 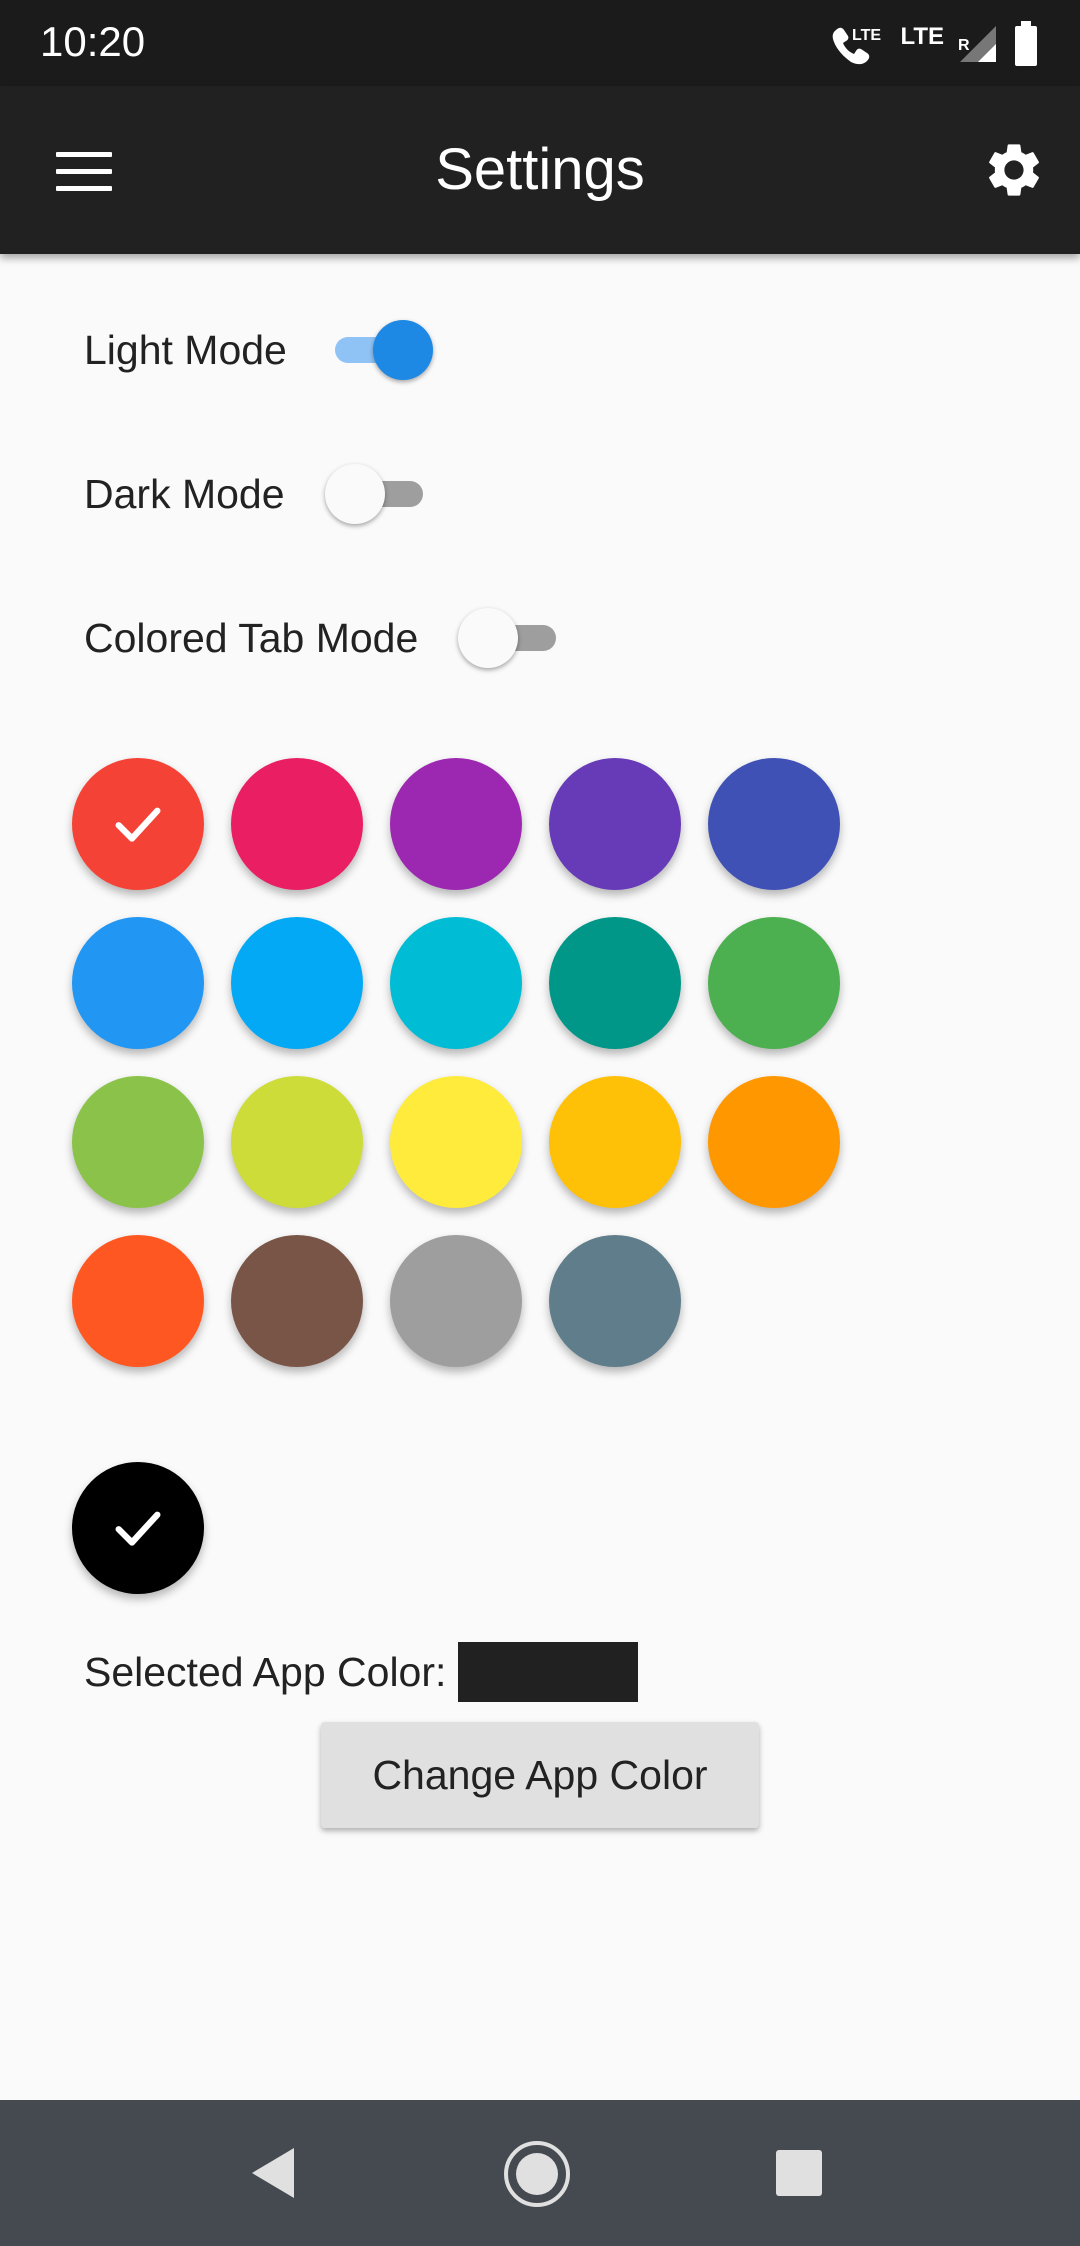 I want to click on colored-tab-mode-switch, so click(x=511, y=638).